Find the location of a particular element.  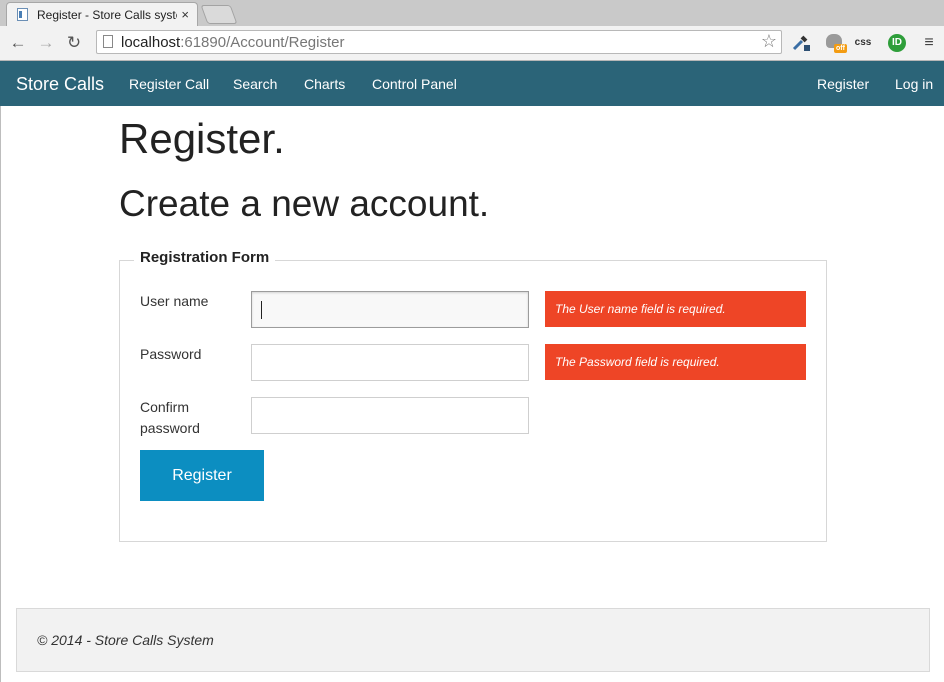

brand-link: Store Calls is located at coordinates (60, 84).